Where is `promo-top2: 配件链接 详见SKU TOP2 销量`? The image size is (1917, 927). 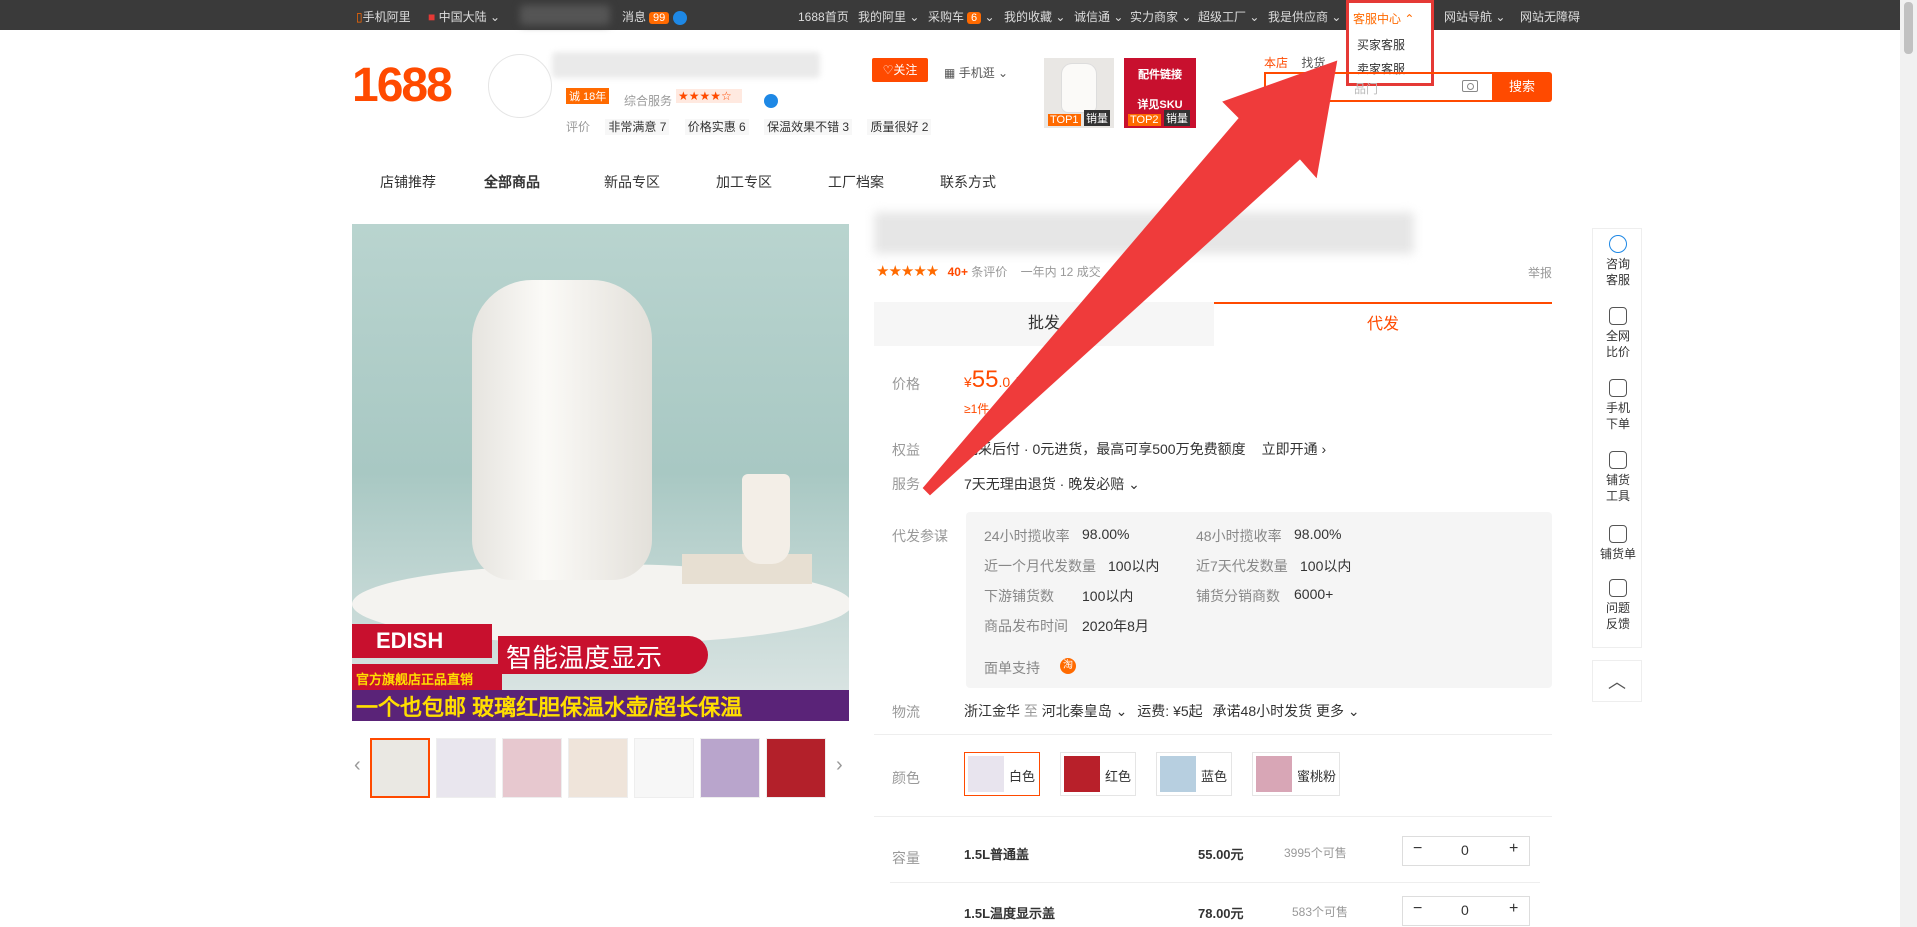
promo-top2: 配件链接 详见SKU TOP2 销量 is located at coordinates (1160, 93).